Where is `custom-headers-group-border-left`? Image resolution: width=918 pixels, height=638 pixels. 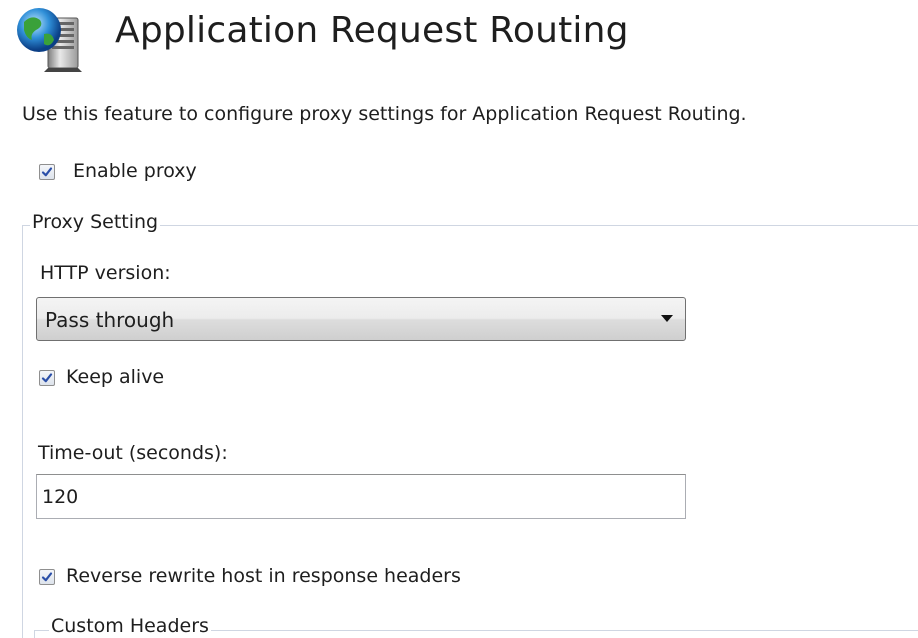
custom-headers-group-border-left is located at coordinates (34, 634).